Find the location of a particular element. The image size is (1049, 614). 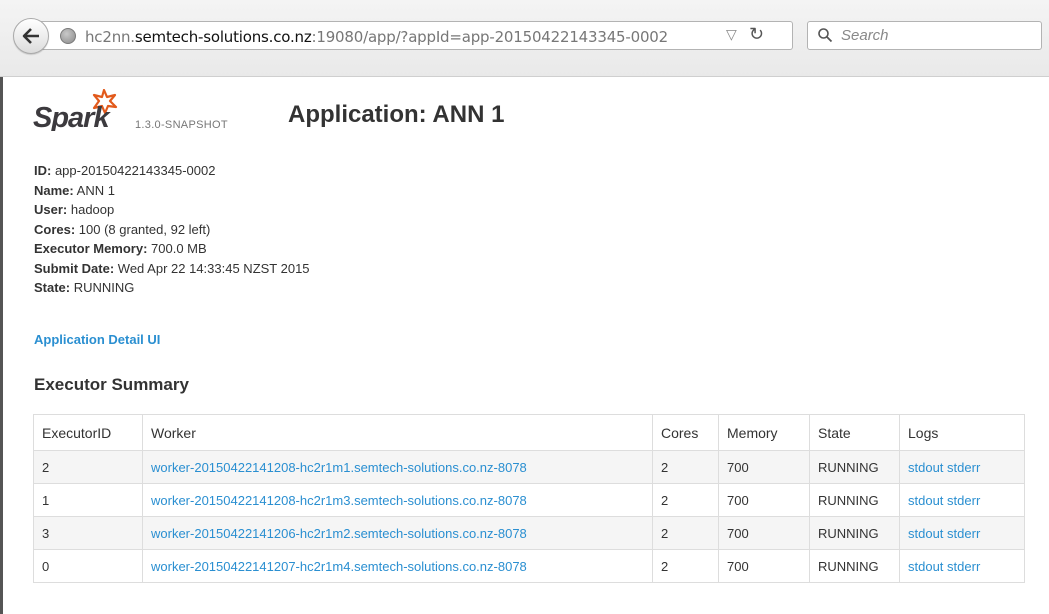

executor-summary-title: Executor Summary is located at coordinates (111, 384).